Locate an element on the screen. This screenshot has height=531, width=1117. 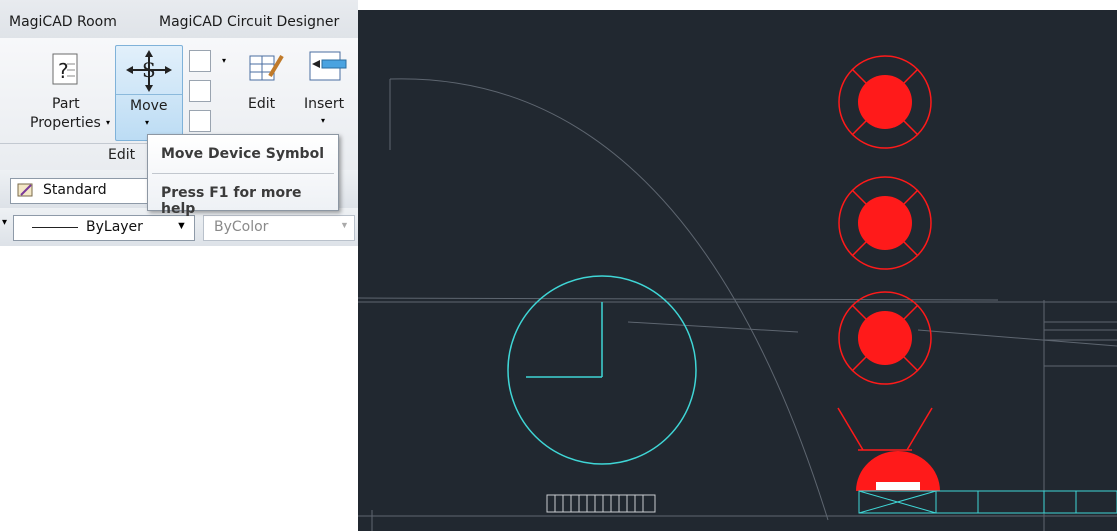
edit-label: Edit is located at coordinates (262, 104).